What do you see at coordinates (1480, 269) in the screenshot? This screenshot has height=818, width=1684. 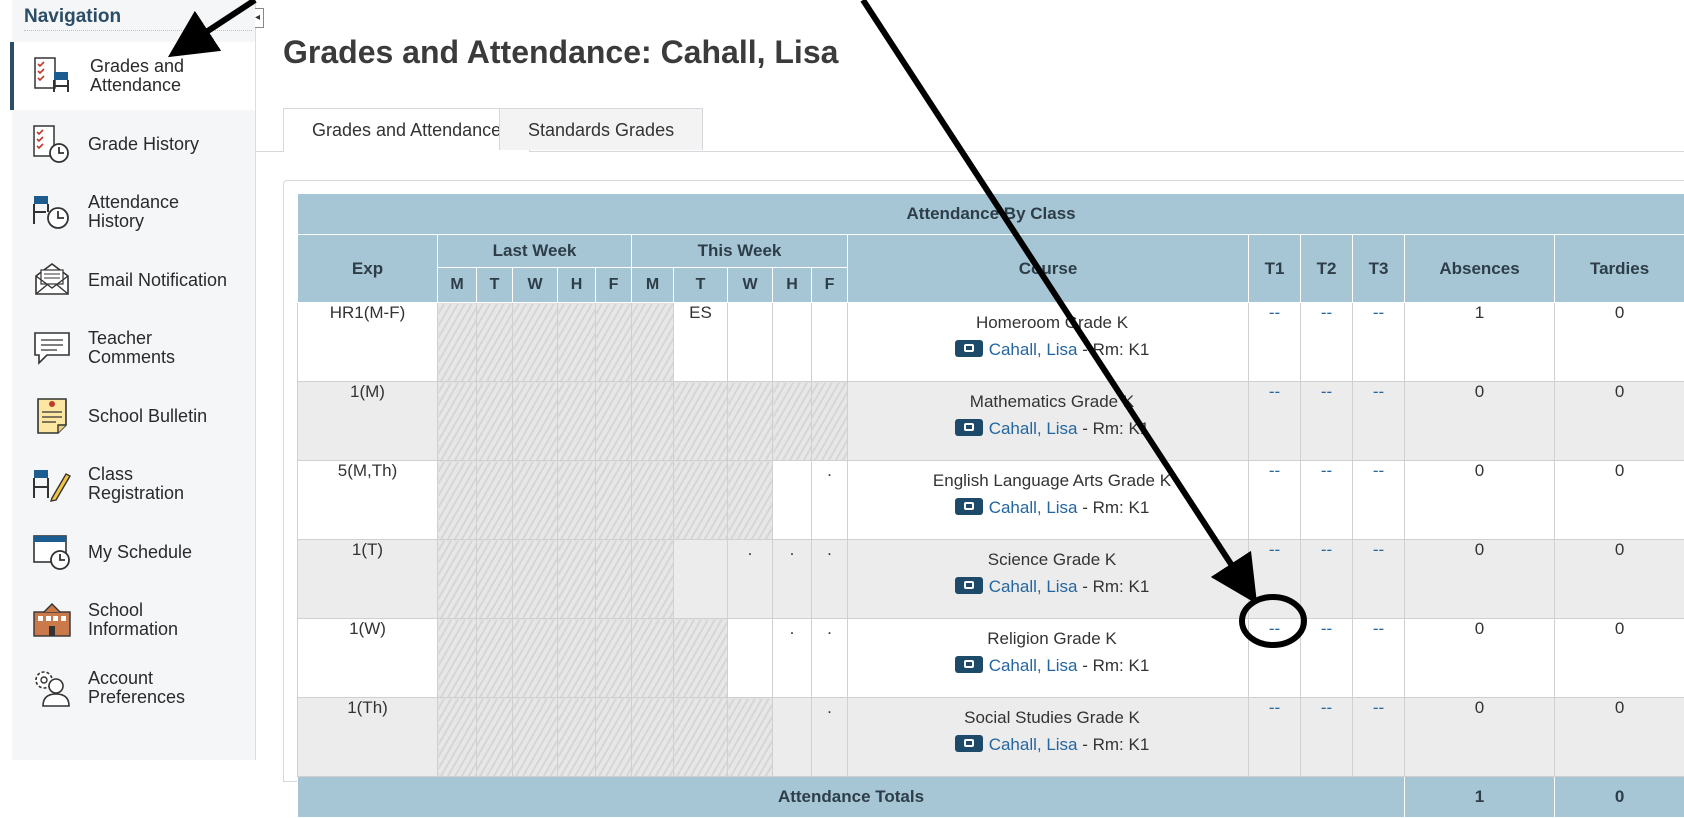 I see `column-header-absences: Absences` at bounding box center [1480, 269].